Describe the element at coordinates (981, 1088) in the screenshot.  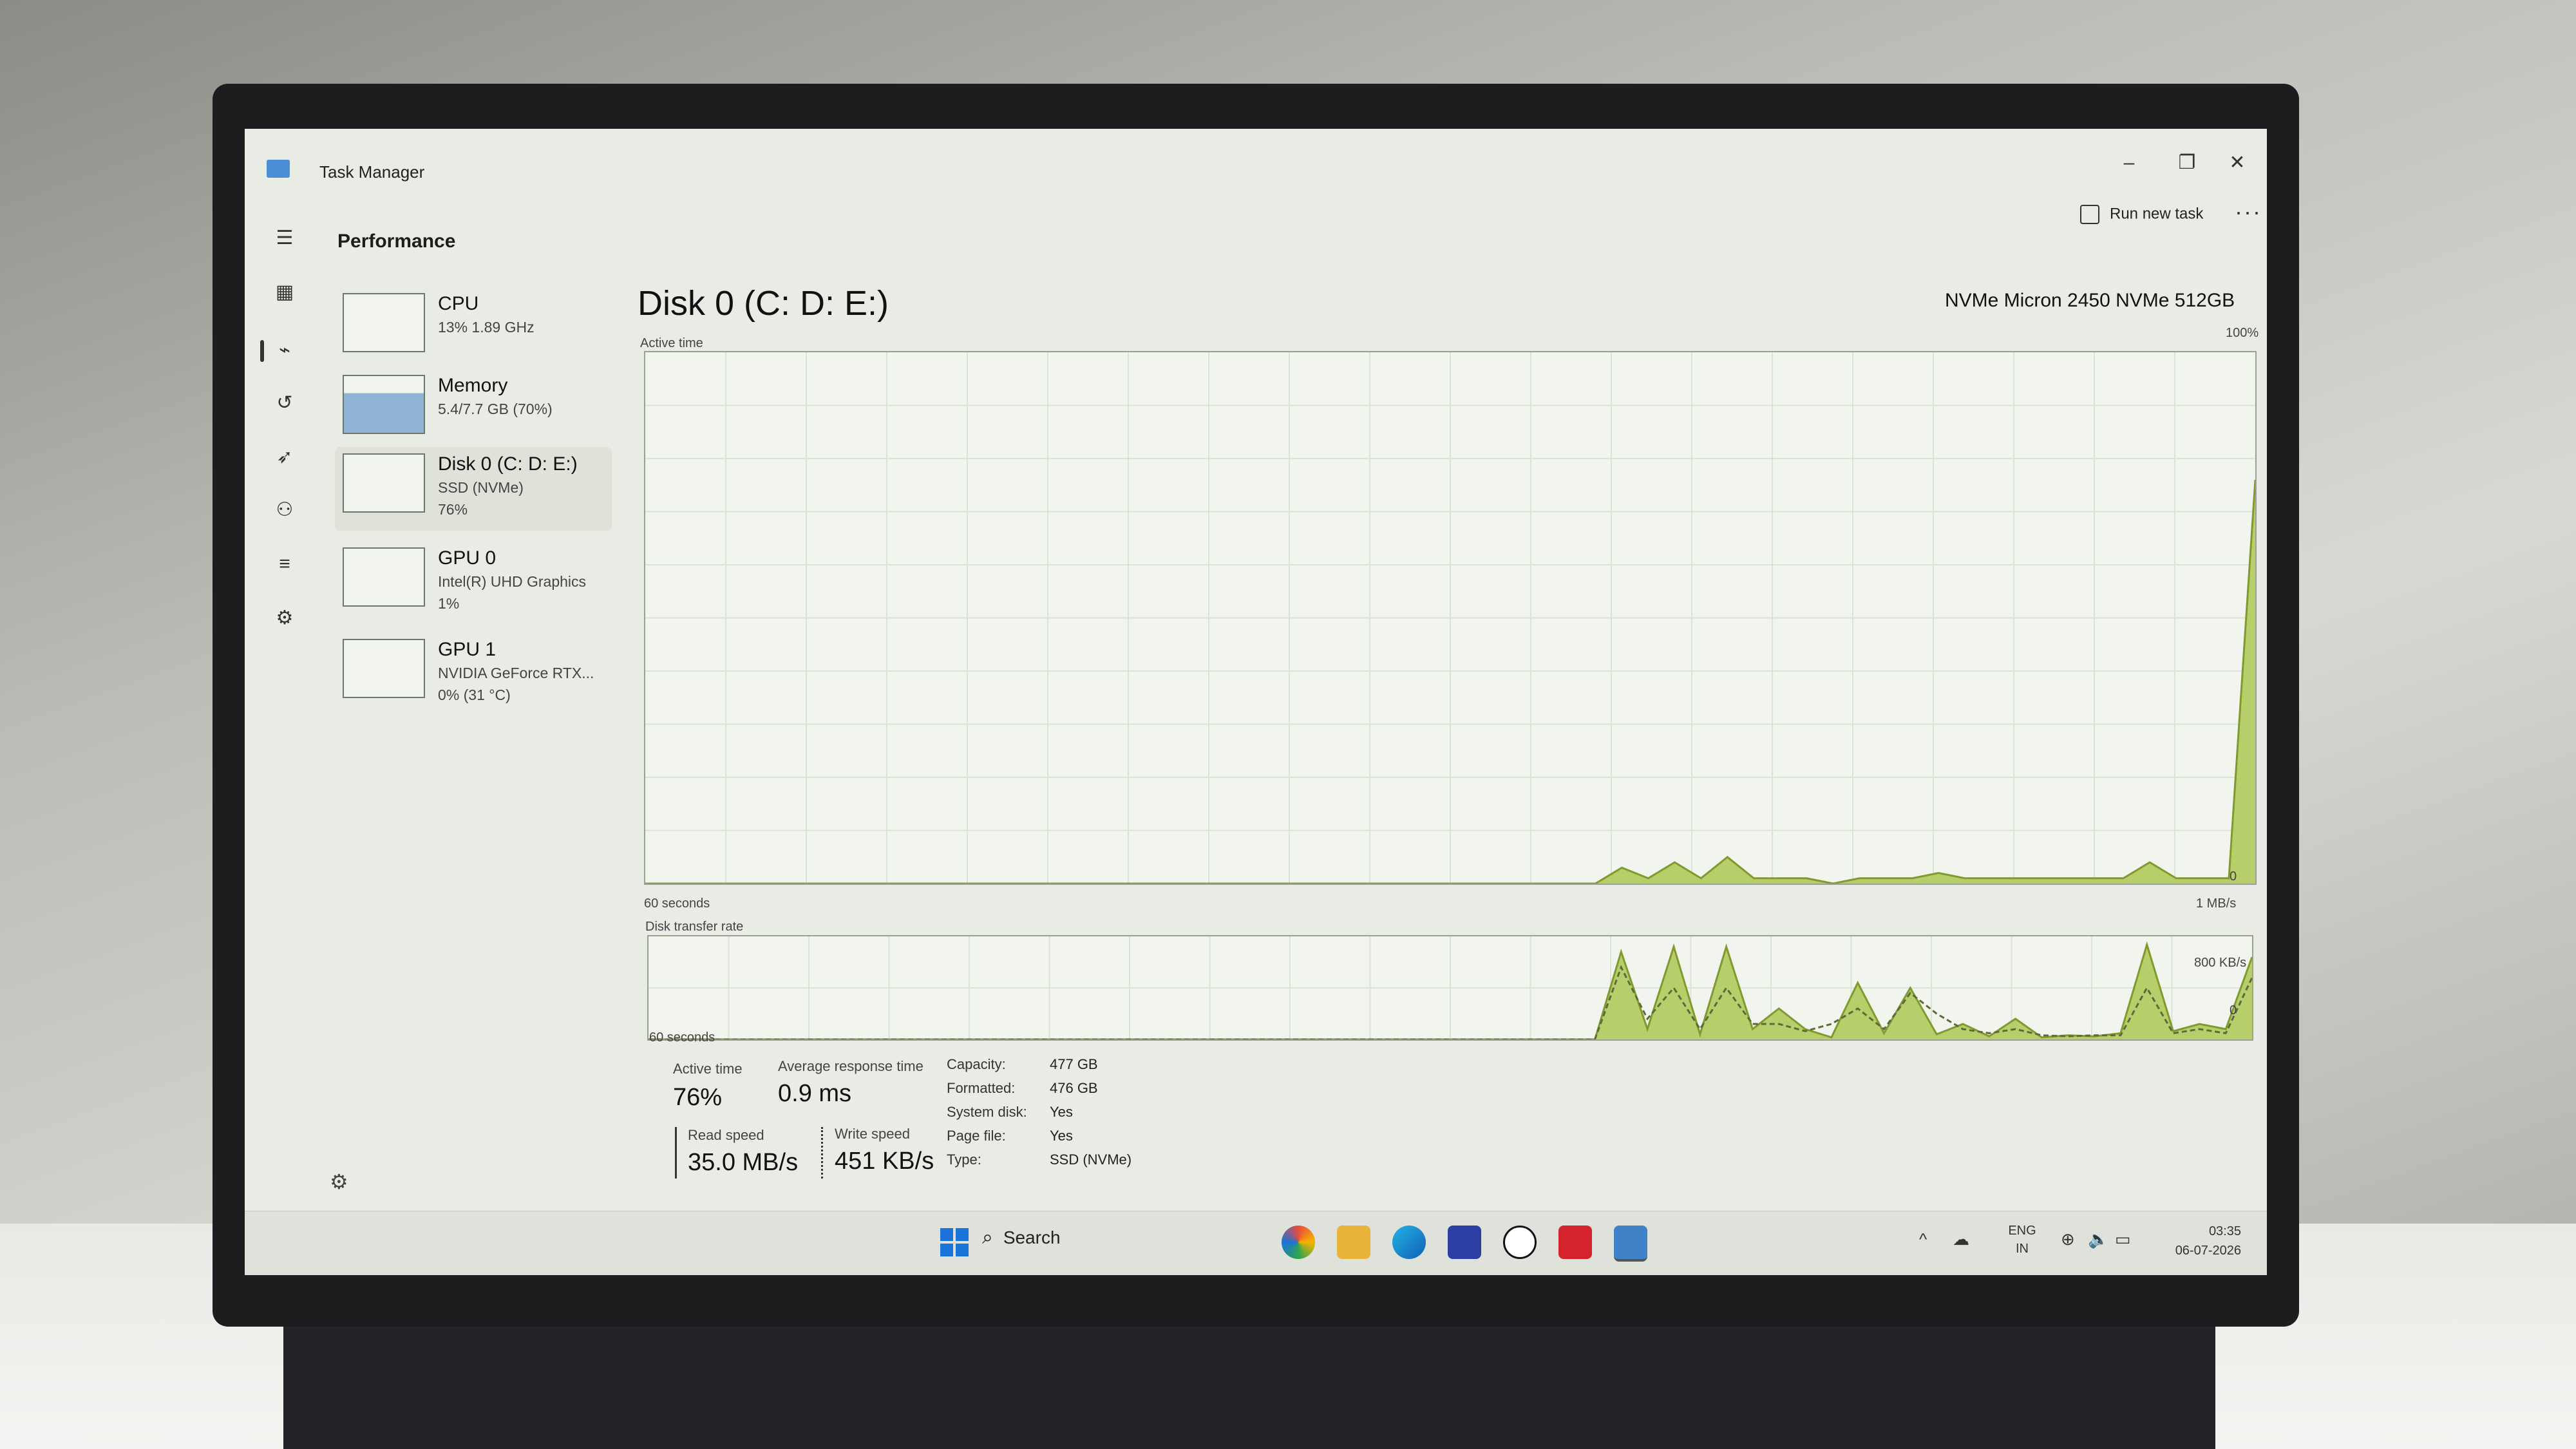
I see `prop-key: Formatted:` at that location.